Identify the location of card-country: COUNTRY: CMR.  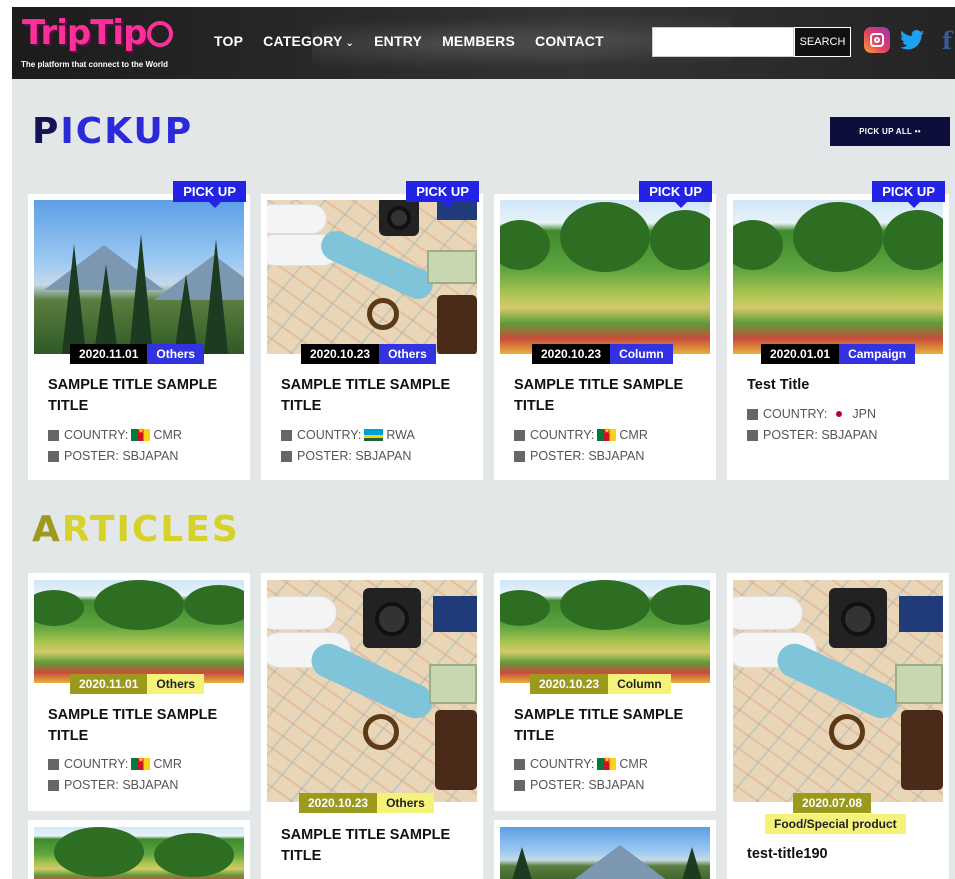
(115, 763).